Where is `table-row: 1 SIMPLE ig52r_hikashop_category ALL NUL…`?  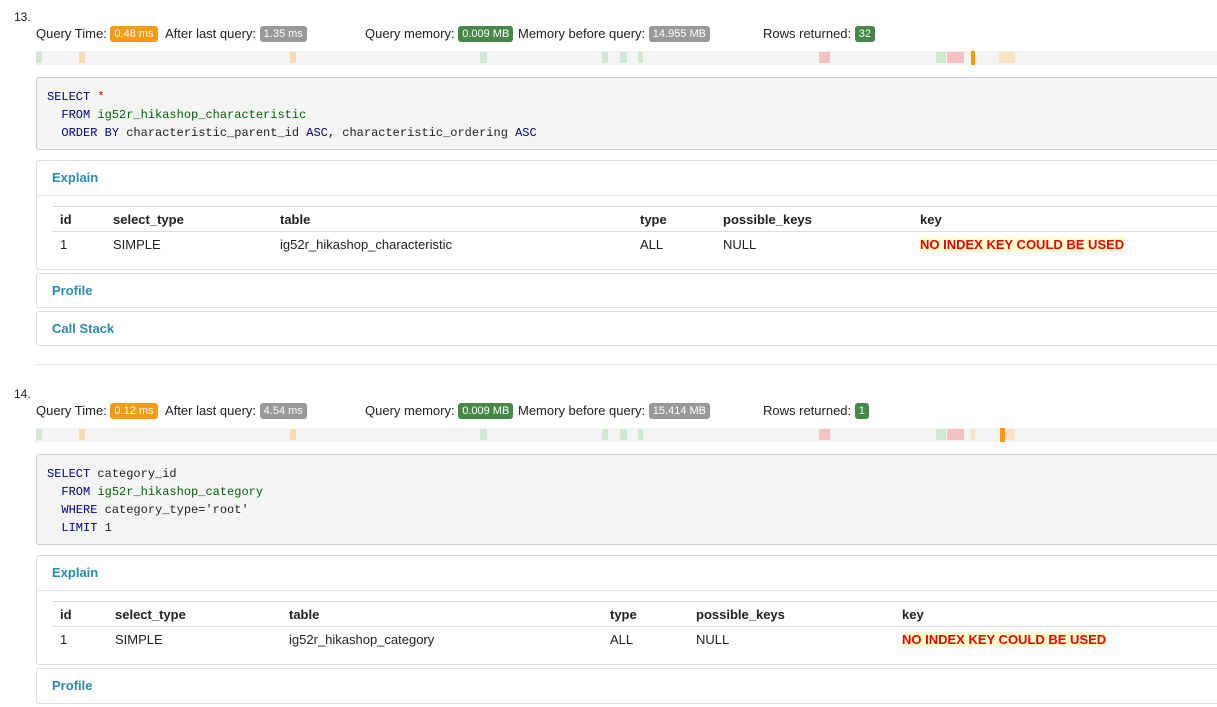
table-row: 1 SIMPLE ig52r_hikashop_category ALL NUL… is located at coordinates (634, 640).